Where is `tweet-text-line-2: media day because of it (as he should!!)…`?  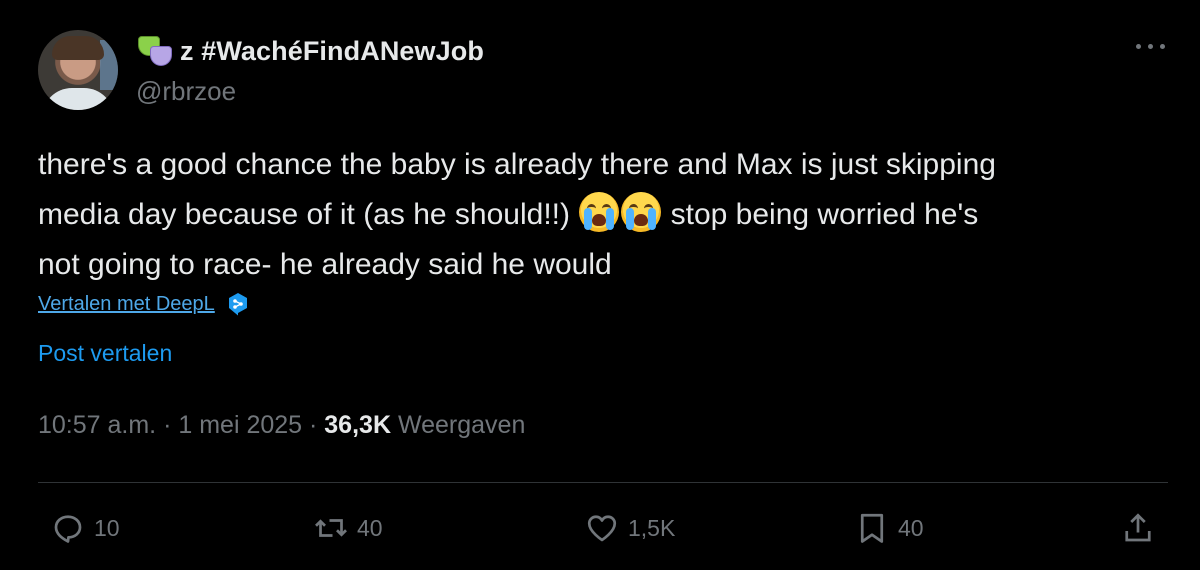
tweet-text-line-2: media day because of it (as he should!!)… is located at coordinates (603, 215).